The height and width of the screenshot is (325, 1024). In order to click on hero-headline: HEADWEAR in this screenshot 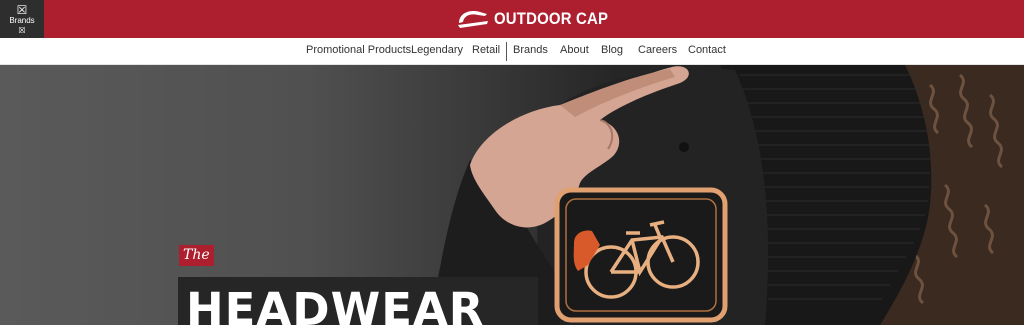, I will do `click(358, 301)`.